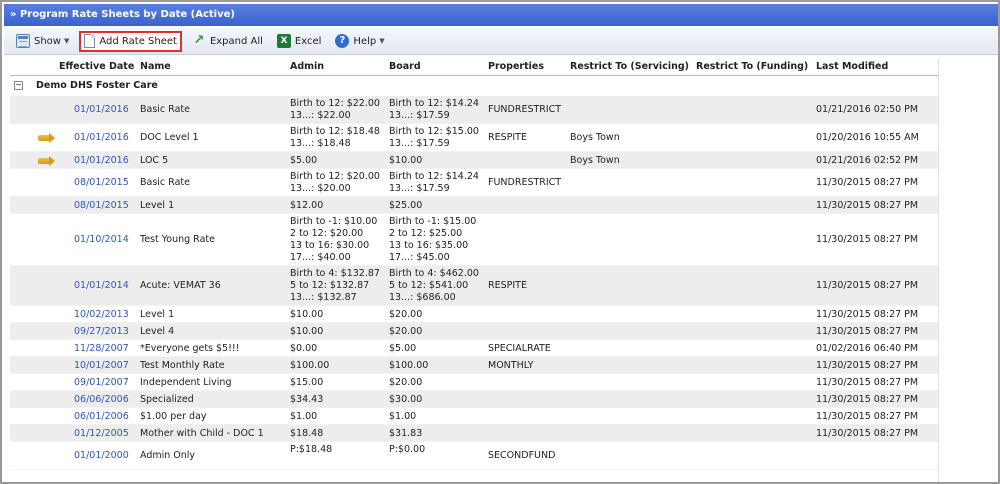 This screenshot has width=1000, height=484. I want to click on effective-date-cell: 01/10/2014, so click(101, 240).